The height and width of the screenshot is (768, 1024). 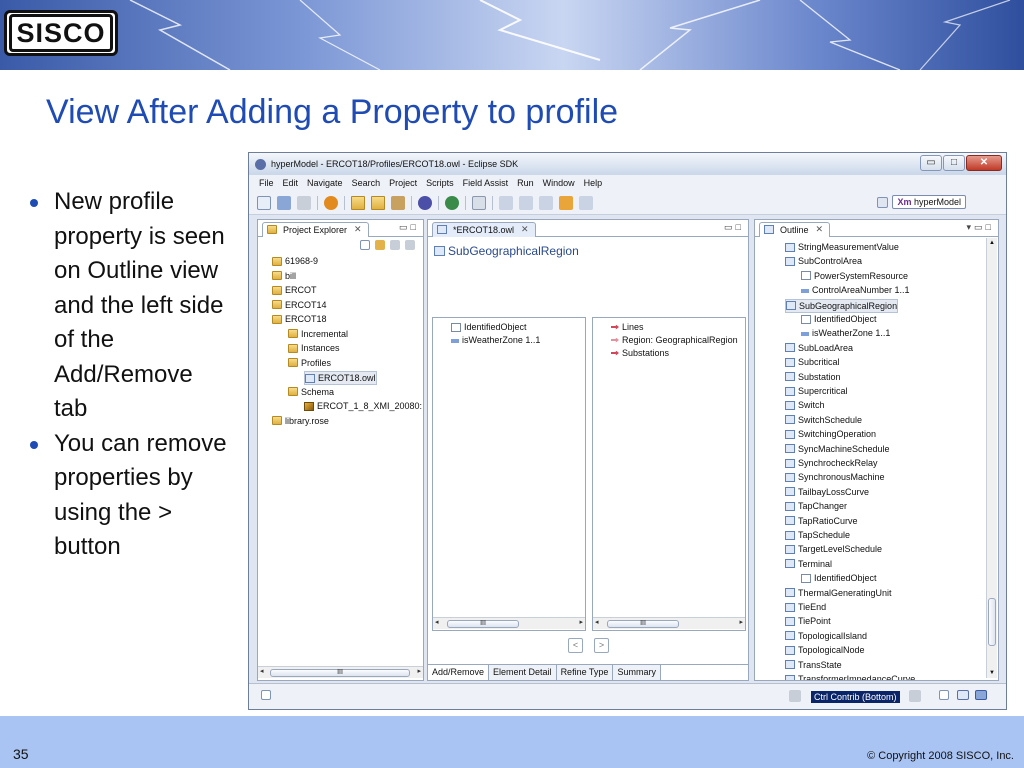 I want to click on list-item: Lines, so click(x=627, y=327).